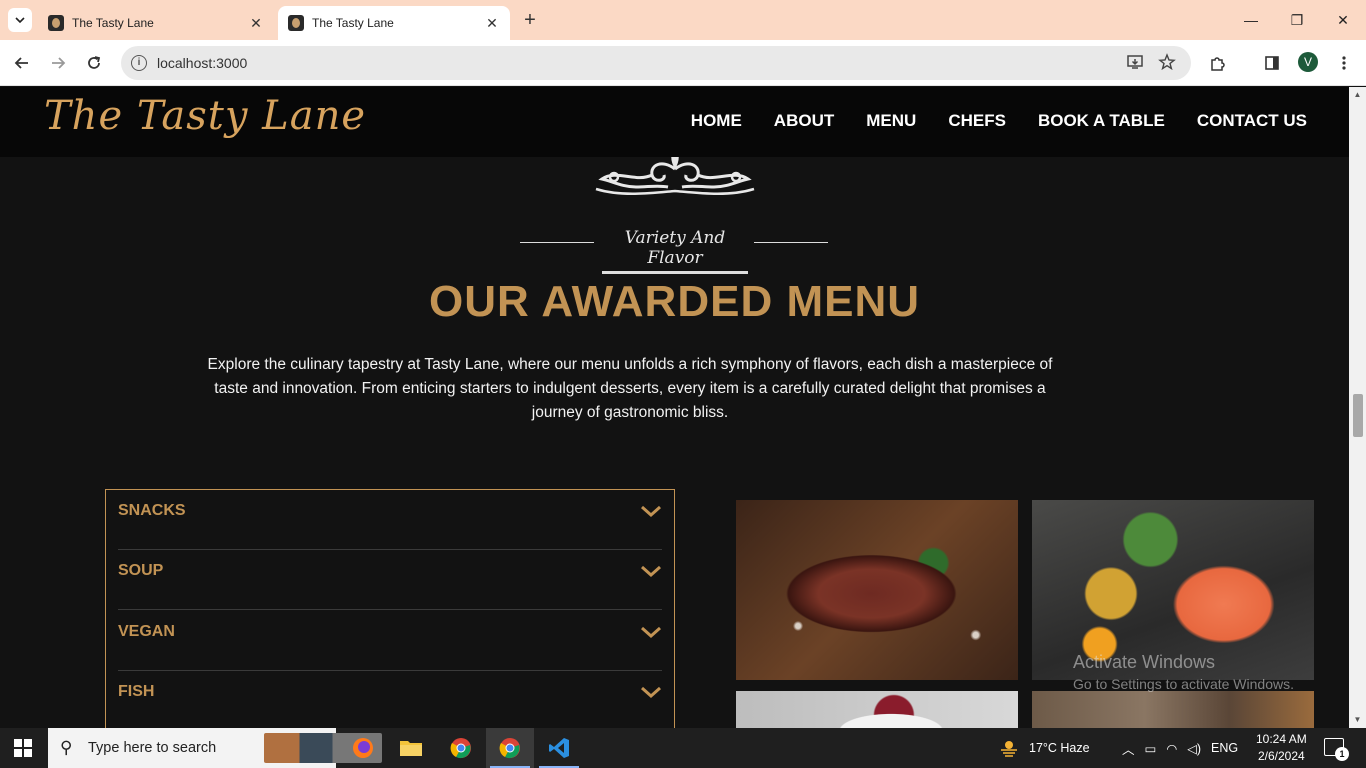  Describe the element at coordinates (1252, 121) in the screenshot. I see `nav-contact-us: CONTACT US` at that location.